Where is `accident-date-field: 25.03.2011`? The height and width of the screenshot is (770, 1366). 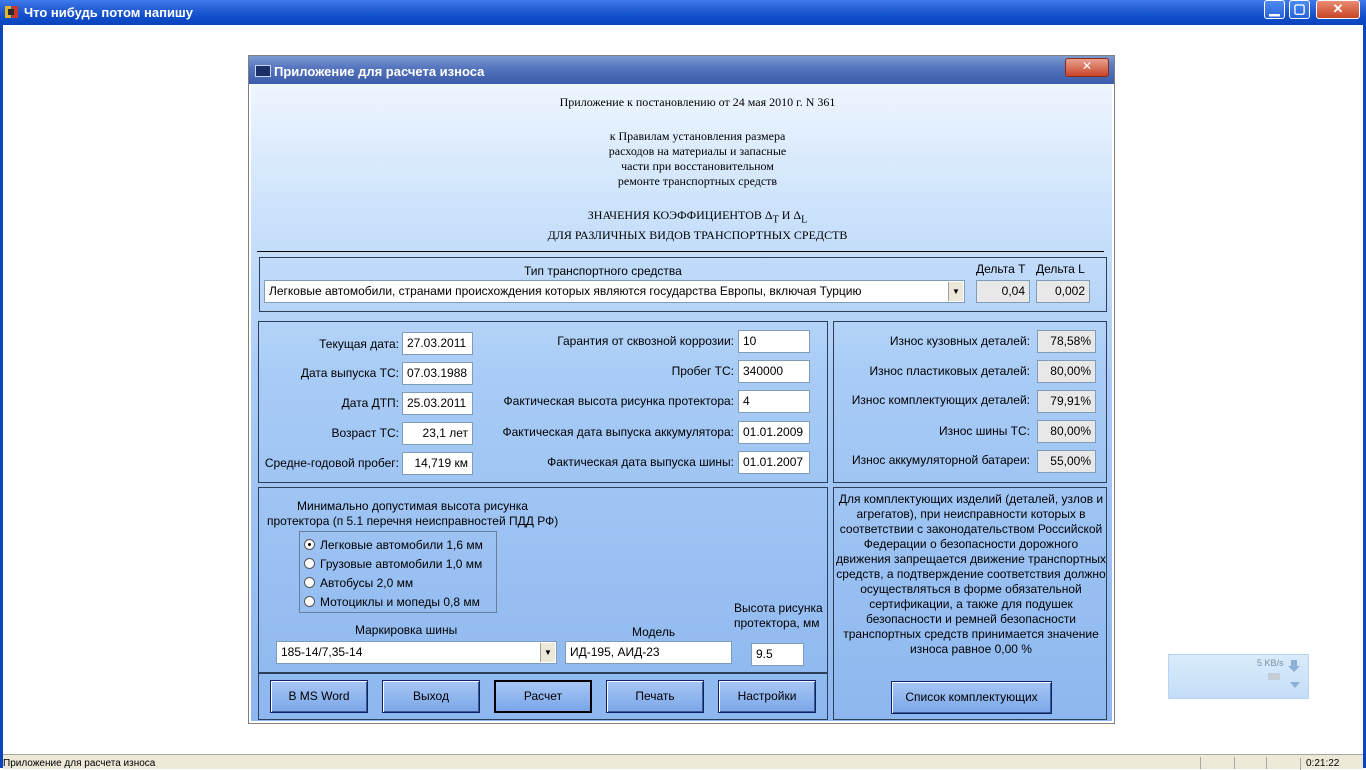
accident-date-field: 25.03.2011 is located at coordinates (437, 403).